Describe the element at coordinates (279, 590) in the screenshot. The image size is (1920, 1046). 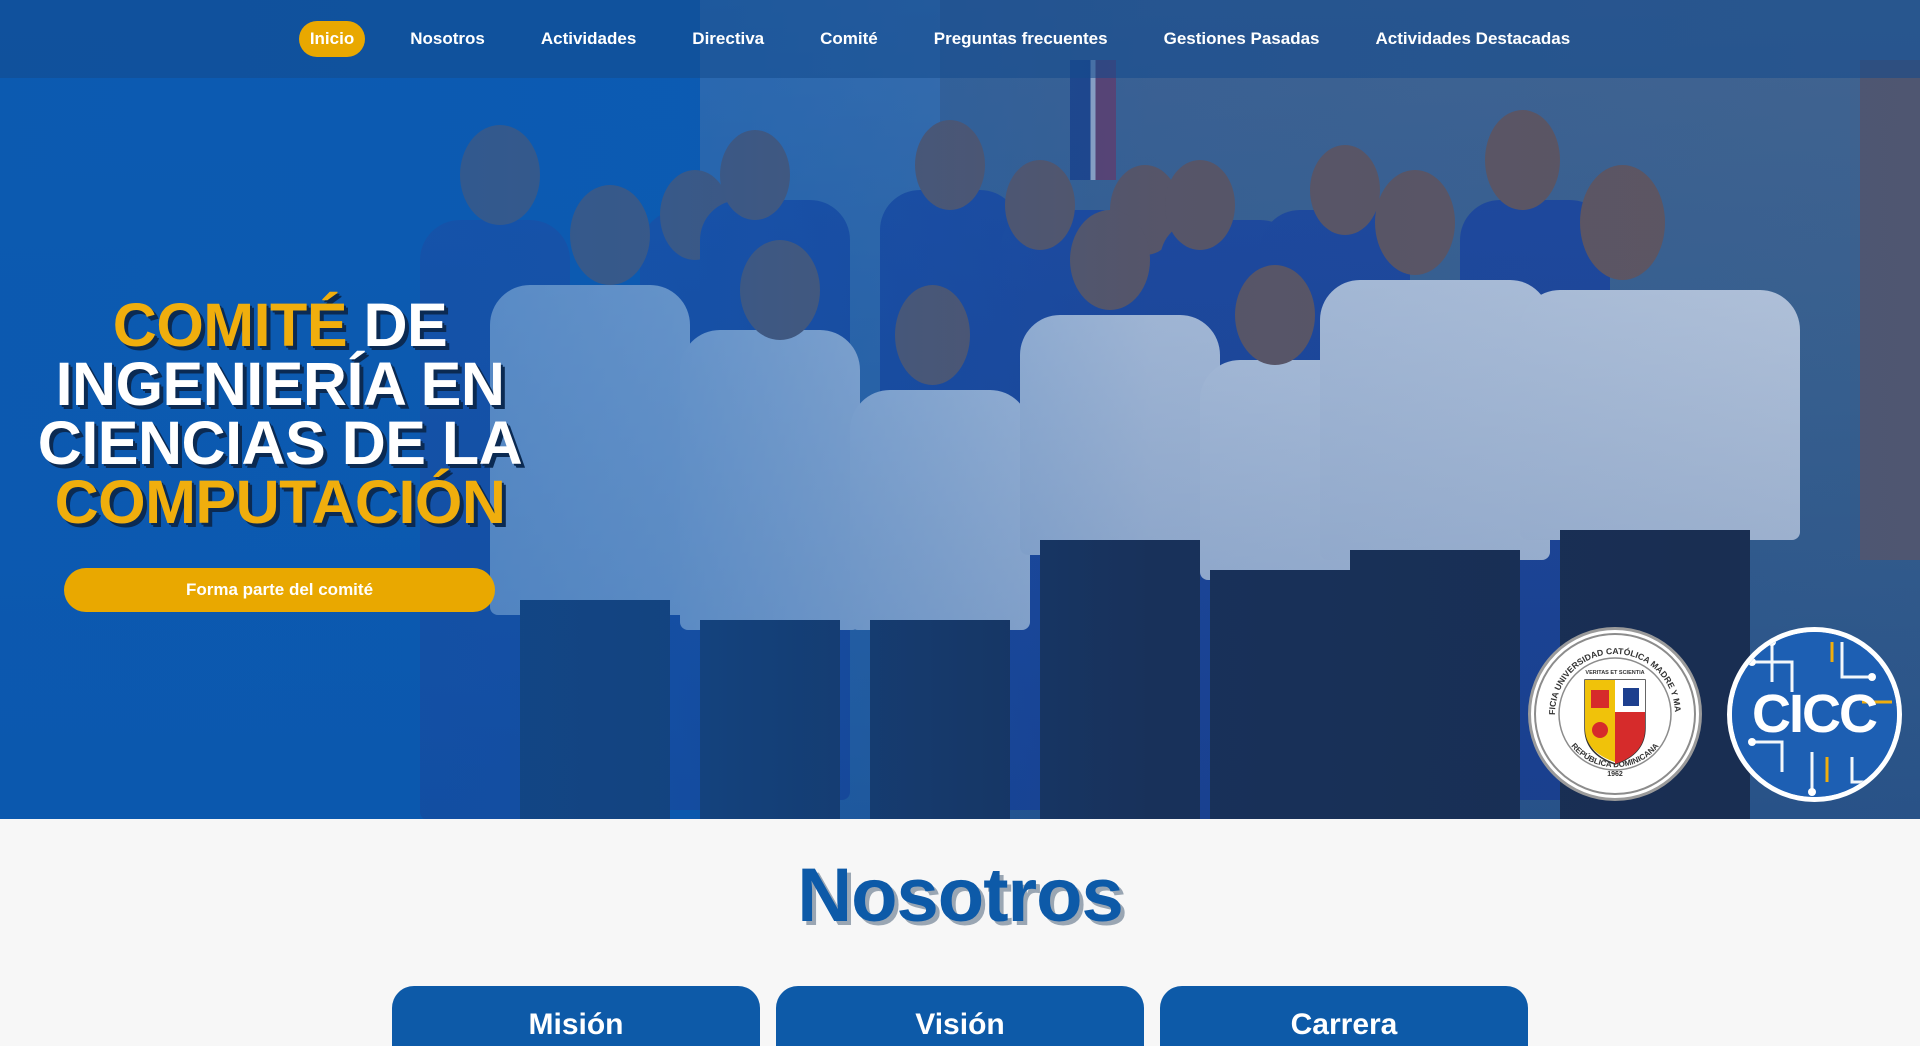
I see `join-committee-button: Forma parte del comité` at that location.